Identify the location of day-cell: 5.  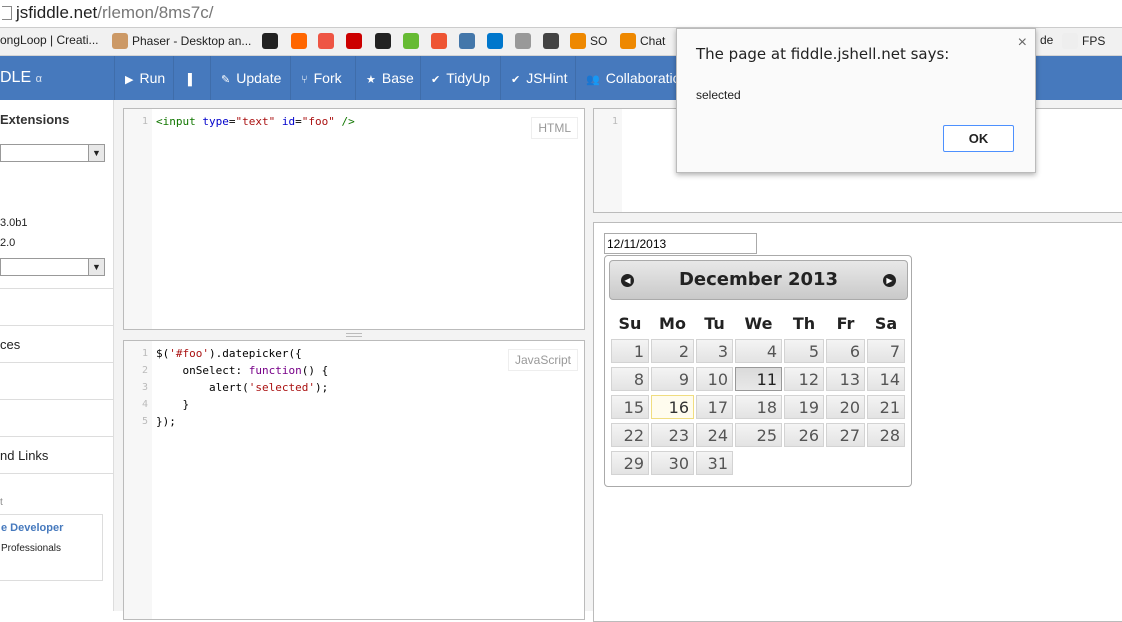
(804, 351).